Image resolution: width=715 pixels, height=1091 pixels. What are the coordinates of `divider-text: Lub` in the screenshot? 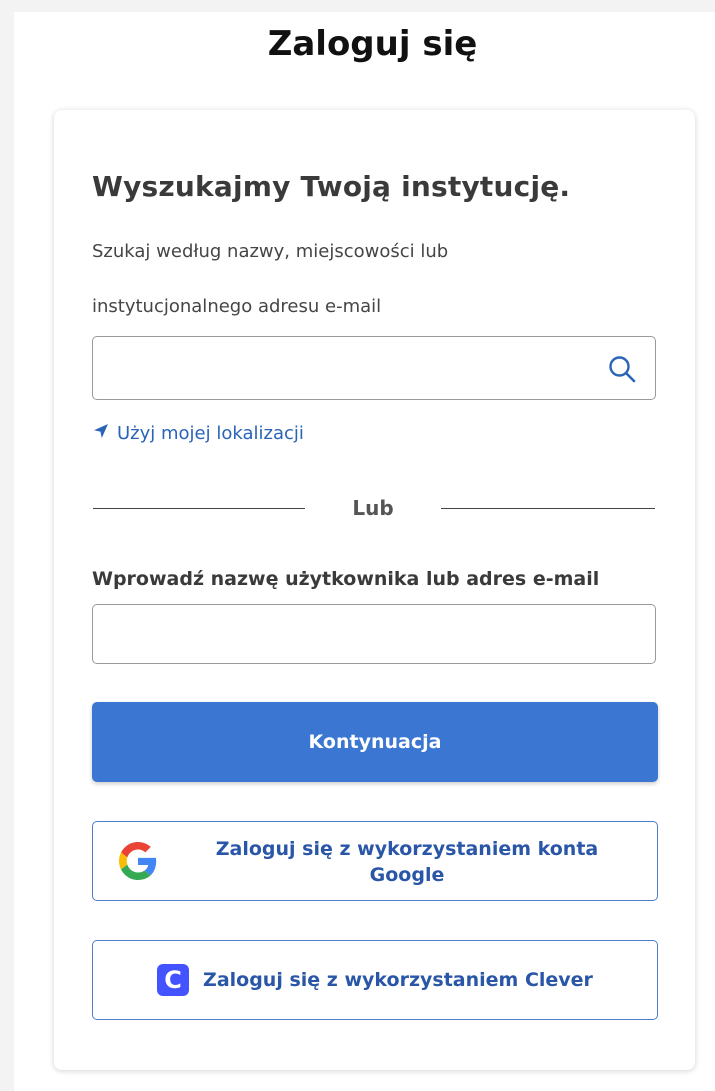 It's located at (373, 508).